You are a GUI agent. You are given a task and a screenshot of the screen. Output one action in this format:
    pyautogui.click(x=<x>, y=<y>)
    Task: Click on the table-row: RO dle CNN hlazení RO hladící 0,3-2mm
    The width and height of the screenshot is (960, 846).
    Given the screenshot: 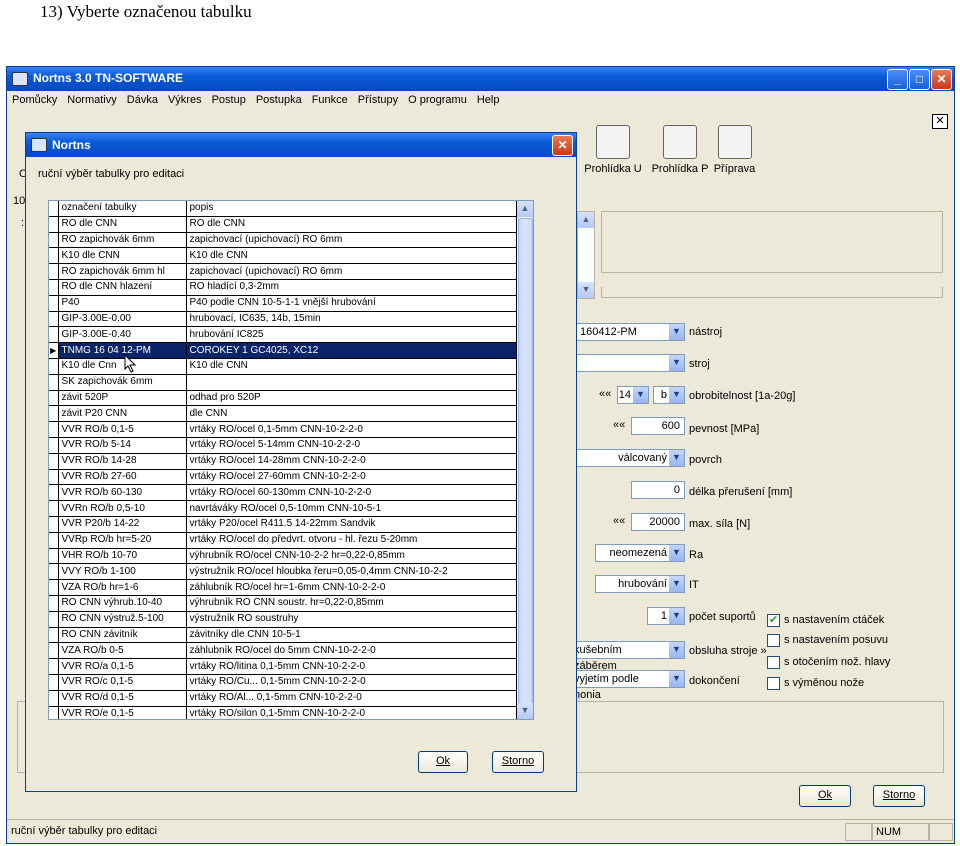 What is the action you would take?
    pyautogui.click(x=283, y=287)
    